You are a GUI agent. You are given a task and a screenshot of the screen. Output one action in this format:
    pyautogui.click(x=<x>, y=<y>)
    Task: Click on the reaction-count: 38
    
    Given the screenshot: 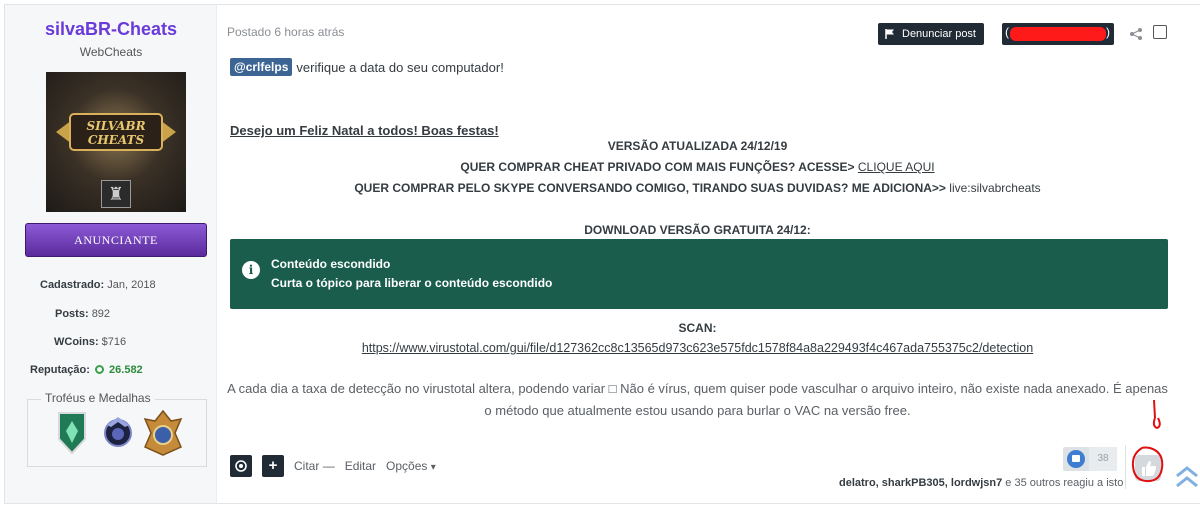 What is the action you would take?
    pyautogui.click(x=1103, y=459)
    